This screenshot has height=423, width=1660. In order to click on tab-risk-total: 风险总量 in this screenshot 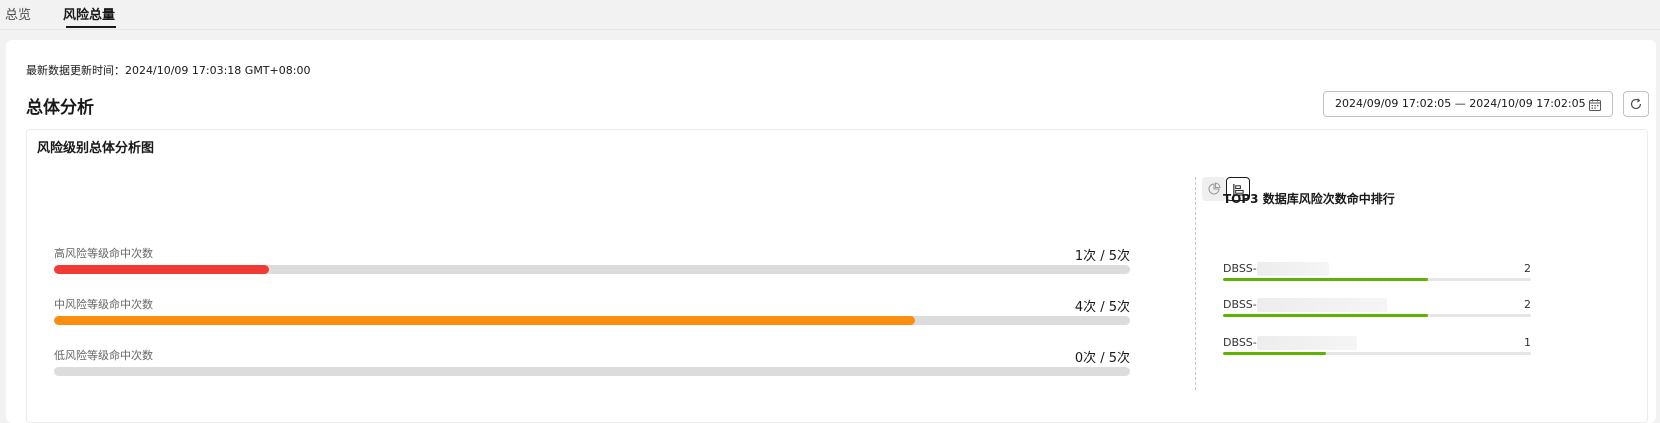, I will do `click(89, 13)`.